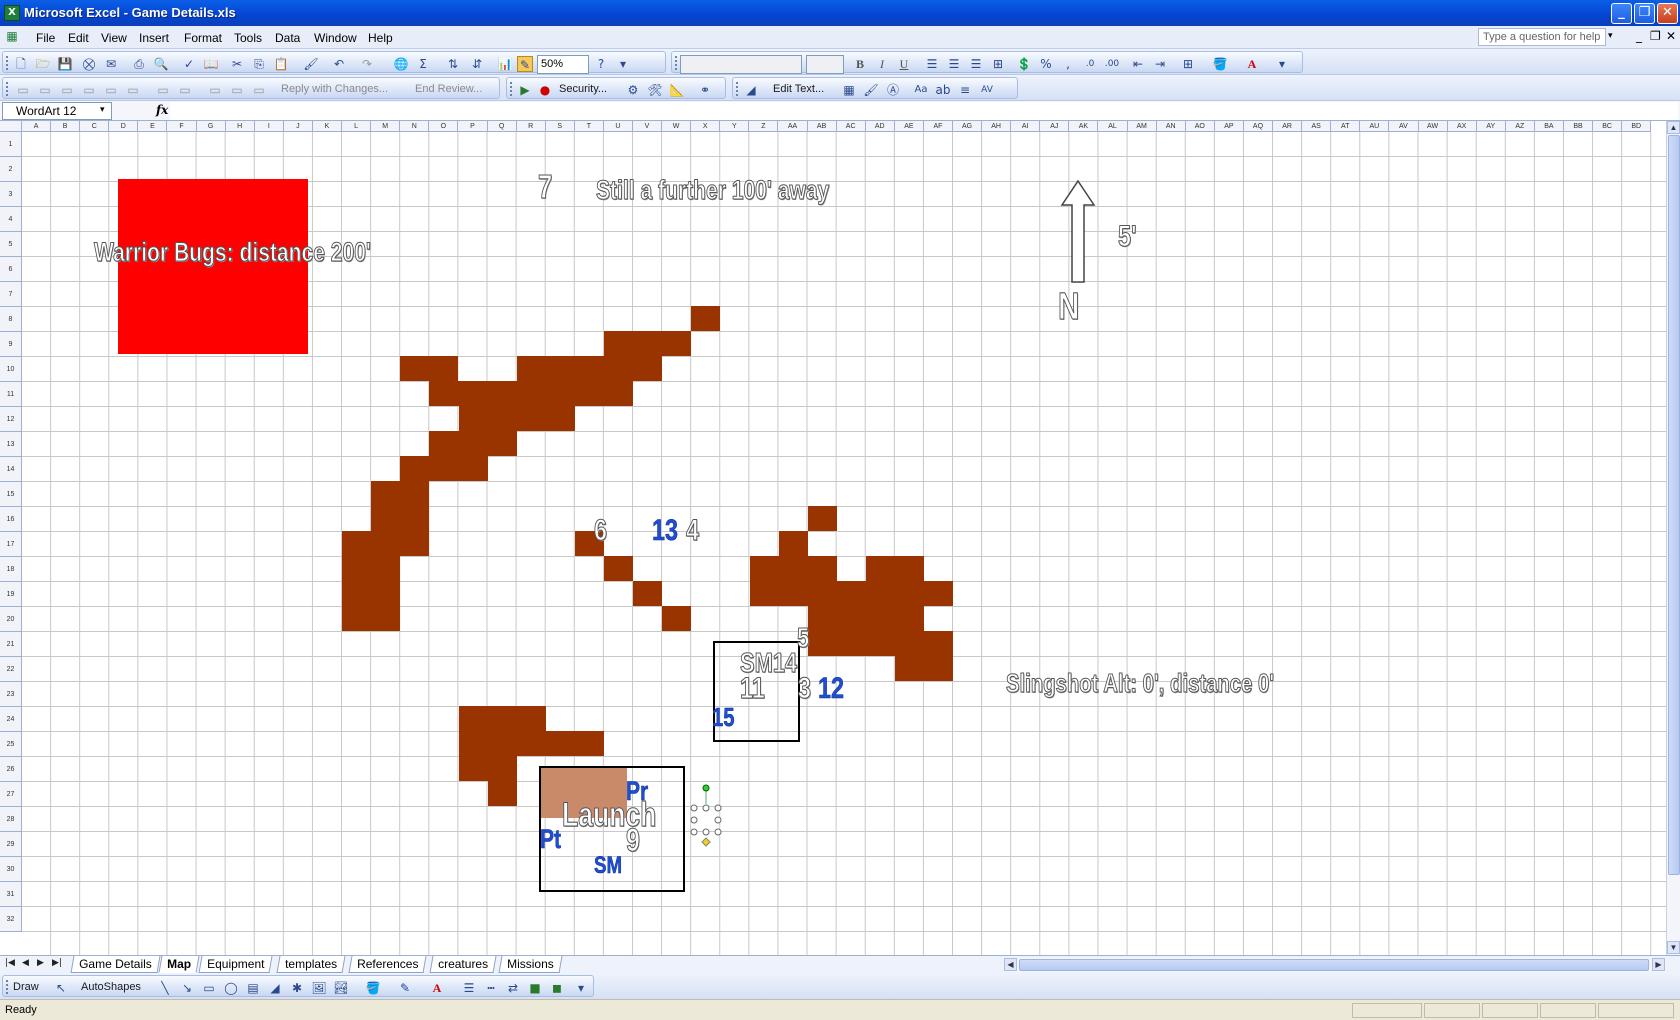 This screenshot has height=1020, width=1680. I want to click on zoom-select: 50%, so click(563, 64).